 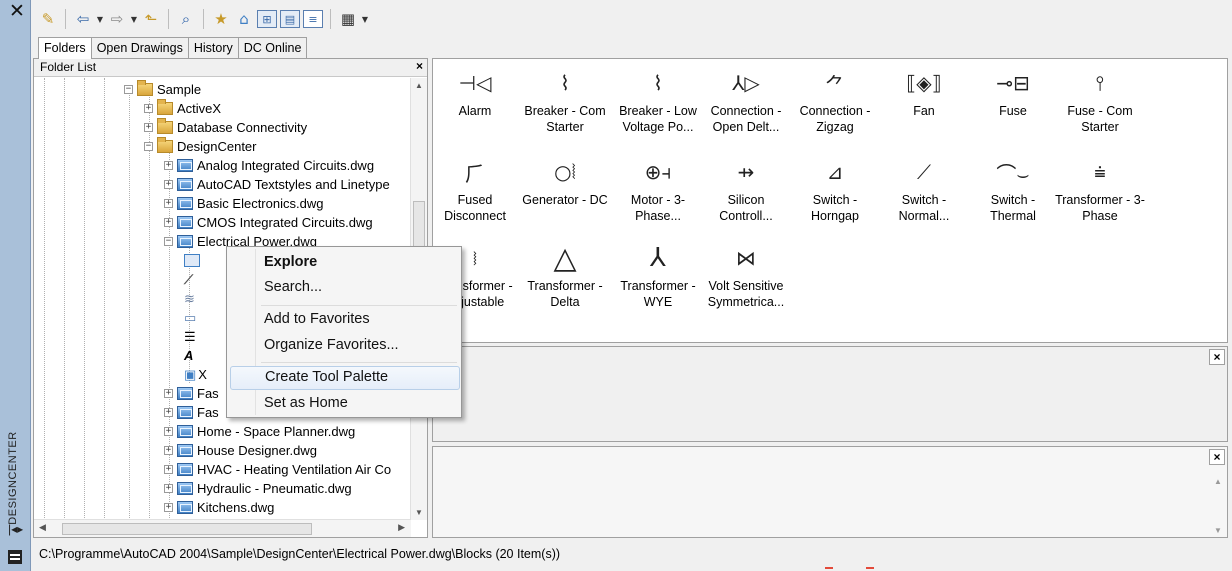 I want to click on description-scrollbar: ▲ ▼, so click(x=1218, y=501).